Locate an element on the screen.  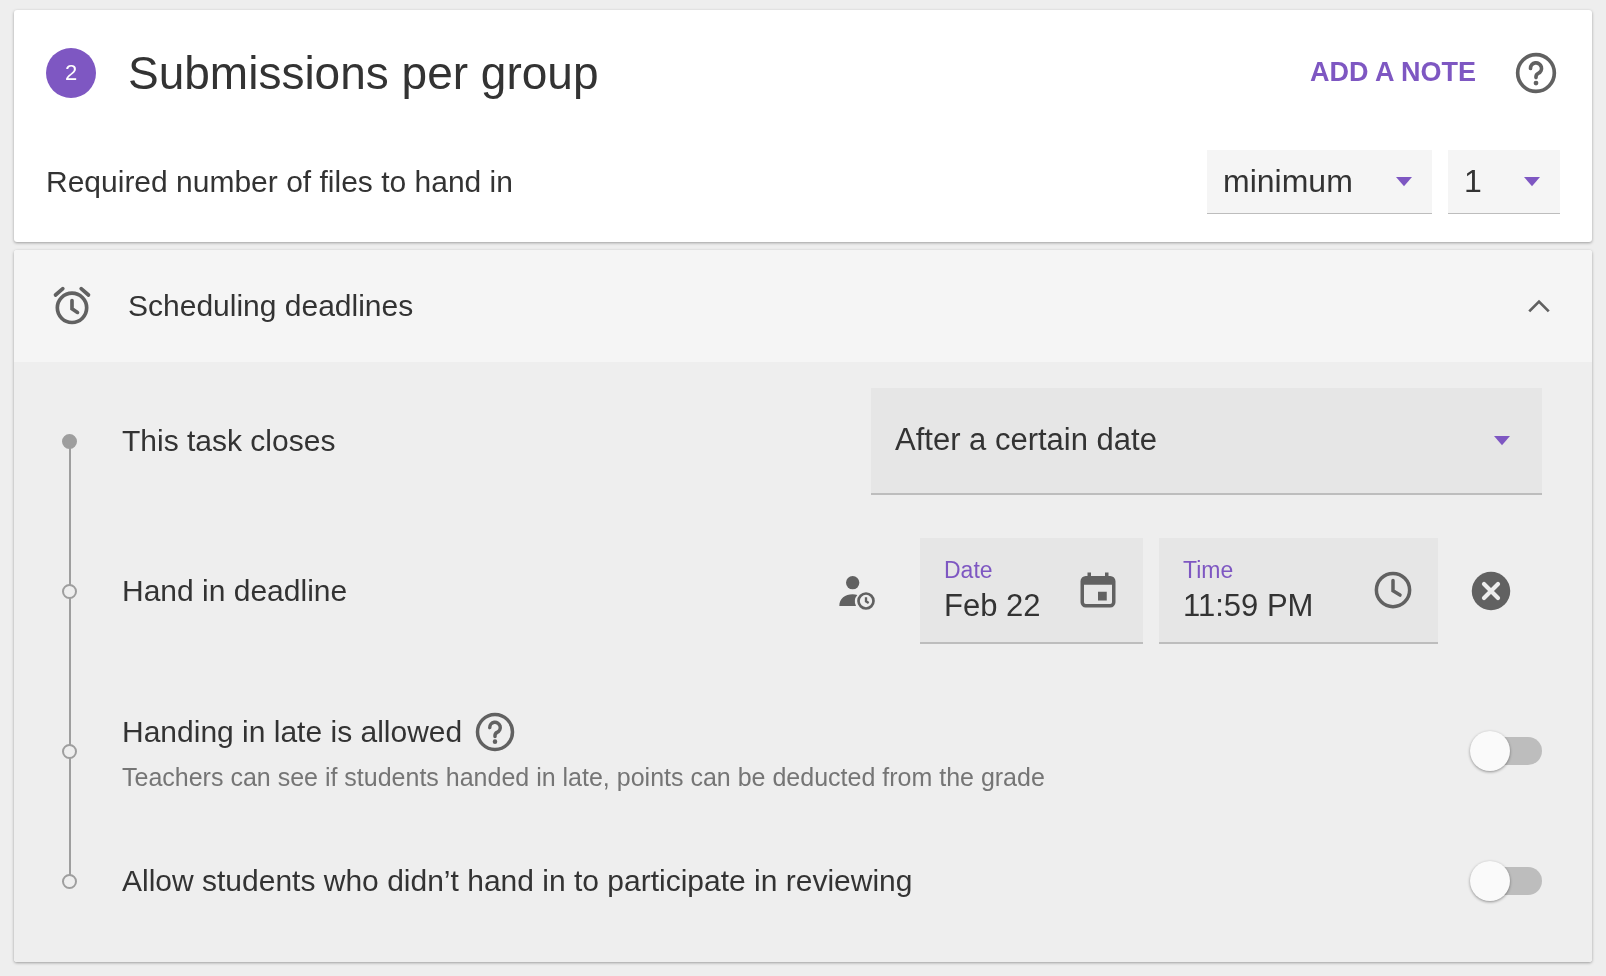
mode-dropdown: minimum is located at coordinates (1319, 181).